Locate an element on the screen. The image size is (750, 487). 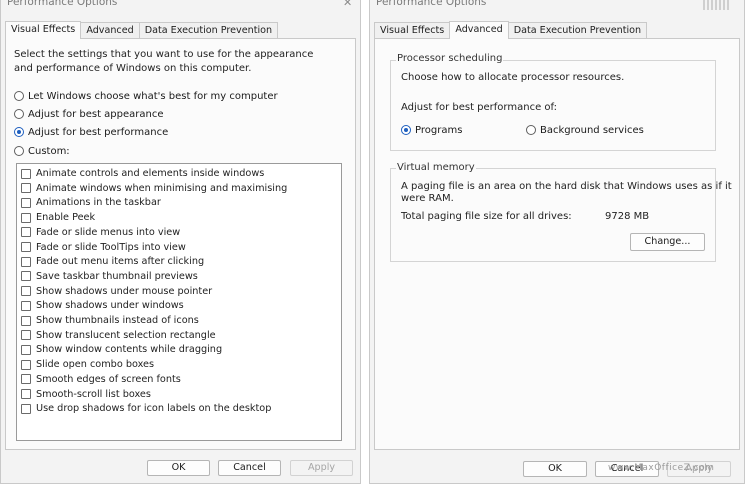
radio-best-performance: Adjust for best performance is located at coordinates (91, 132).